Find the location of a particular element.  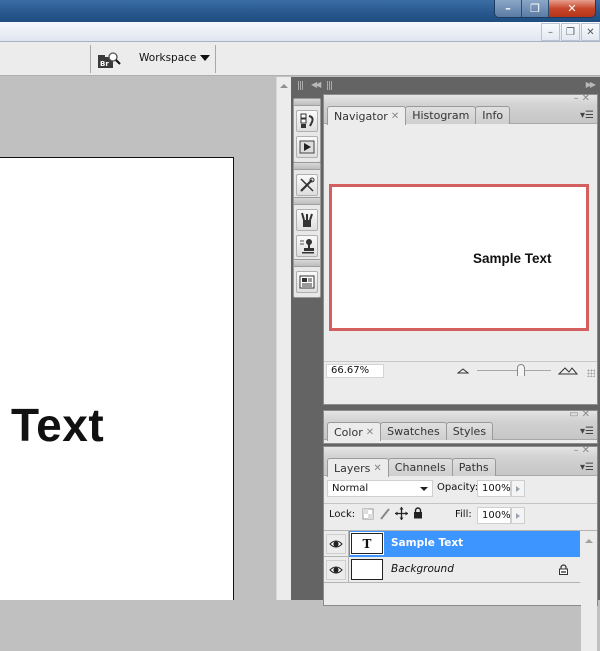

text-layer-thumbnail: T is located at coordinates (367, 543).